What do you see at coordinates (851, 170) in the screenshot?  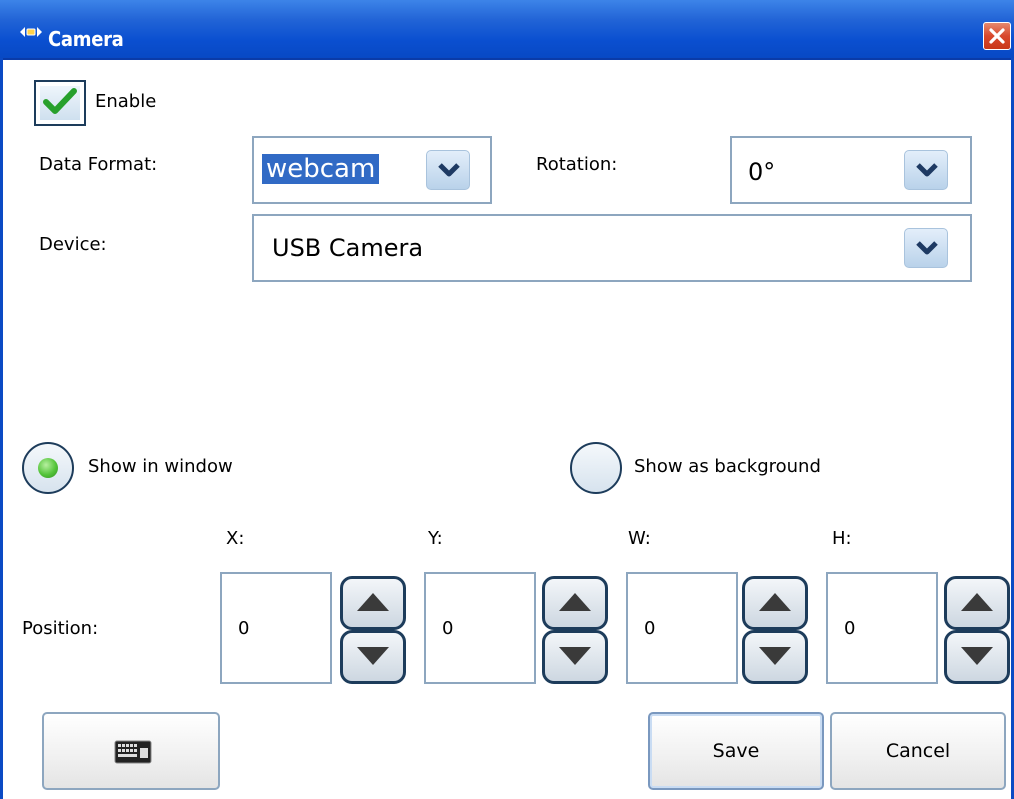 I see `rotation-dropdown: 0°` at bounding box center [851, 170].